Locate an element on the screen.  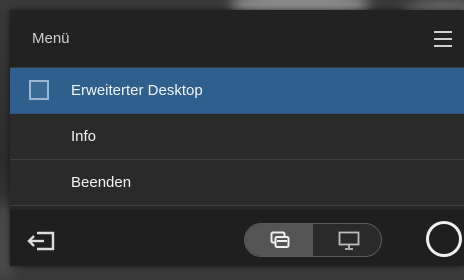
monitor-icon is located at coordinates (349, 240).